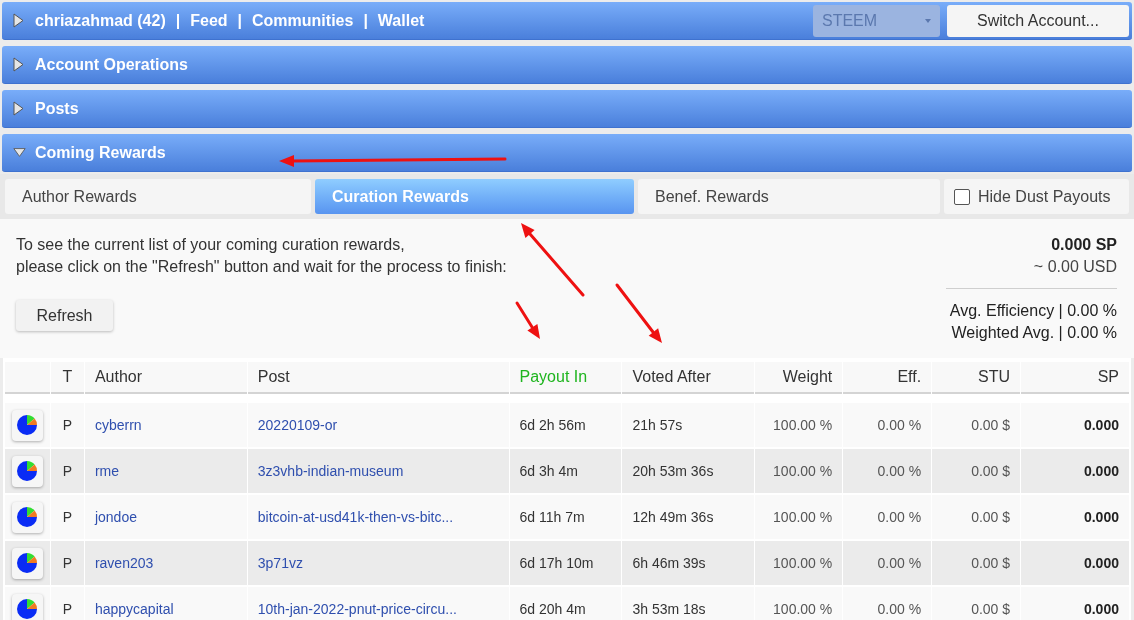  I want to click on author-link: jondoe, so click(115, 517).